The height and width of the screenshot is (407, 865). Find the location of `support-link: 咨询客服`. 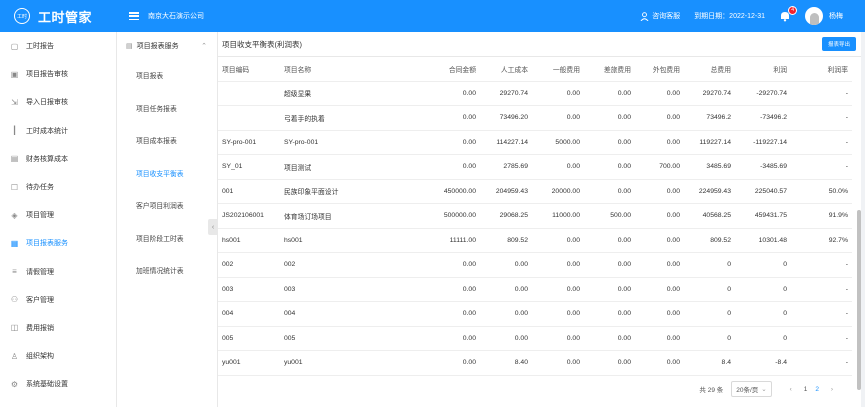

support-link: 咨询客服 is located at coordinates (660, 16).